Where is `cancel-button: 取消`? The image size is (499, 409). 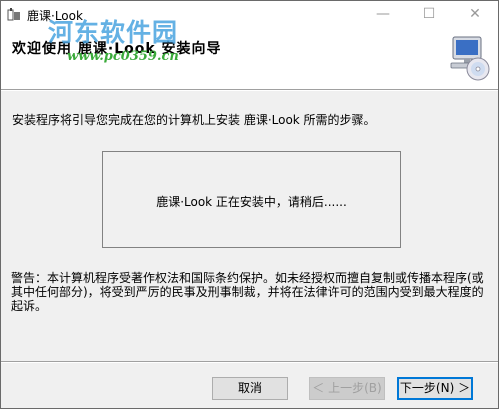
cancel-button: 取消 is located at coordinates (250, 388).